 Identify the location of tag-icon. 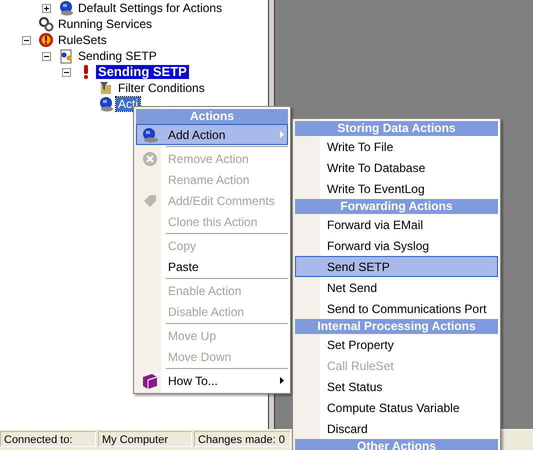
(150, 200).